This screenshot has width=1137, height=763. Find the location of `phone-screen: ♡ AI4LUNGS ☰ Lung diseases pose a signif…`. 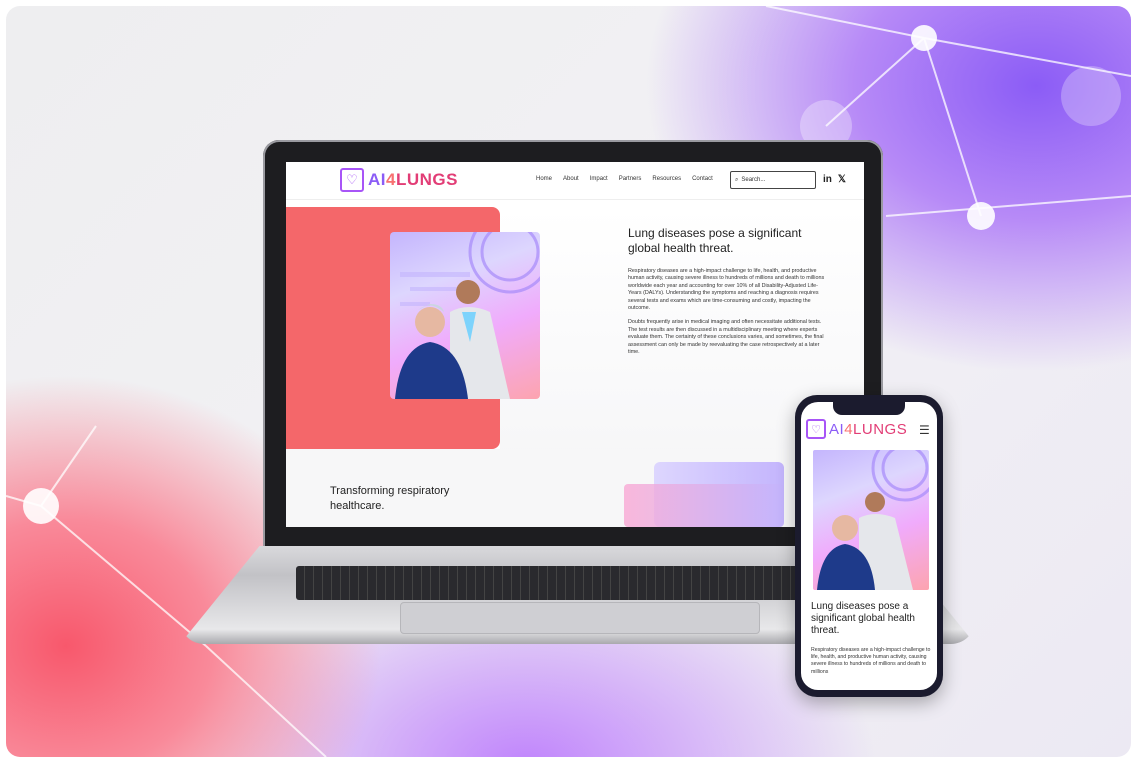

phone-screen: ♡ AI4LUNGS ☰ Lung diseases pose a signif… is located at coordinates (869, 546).